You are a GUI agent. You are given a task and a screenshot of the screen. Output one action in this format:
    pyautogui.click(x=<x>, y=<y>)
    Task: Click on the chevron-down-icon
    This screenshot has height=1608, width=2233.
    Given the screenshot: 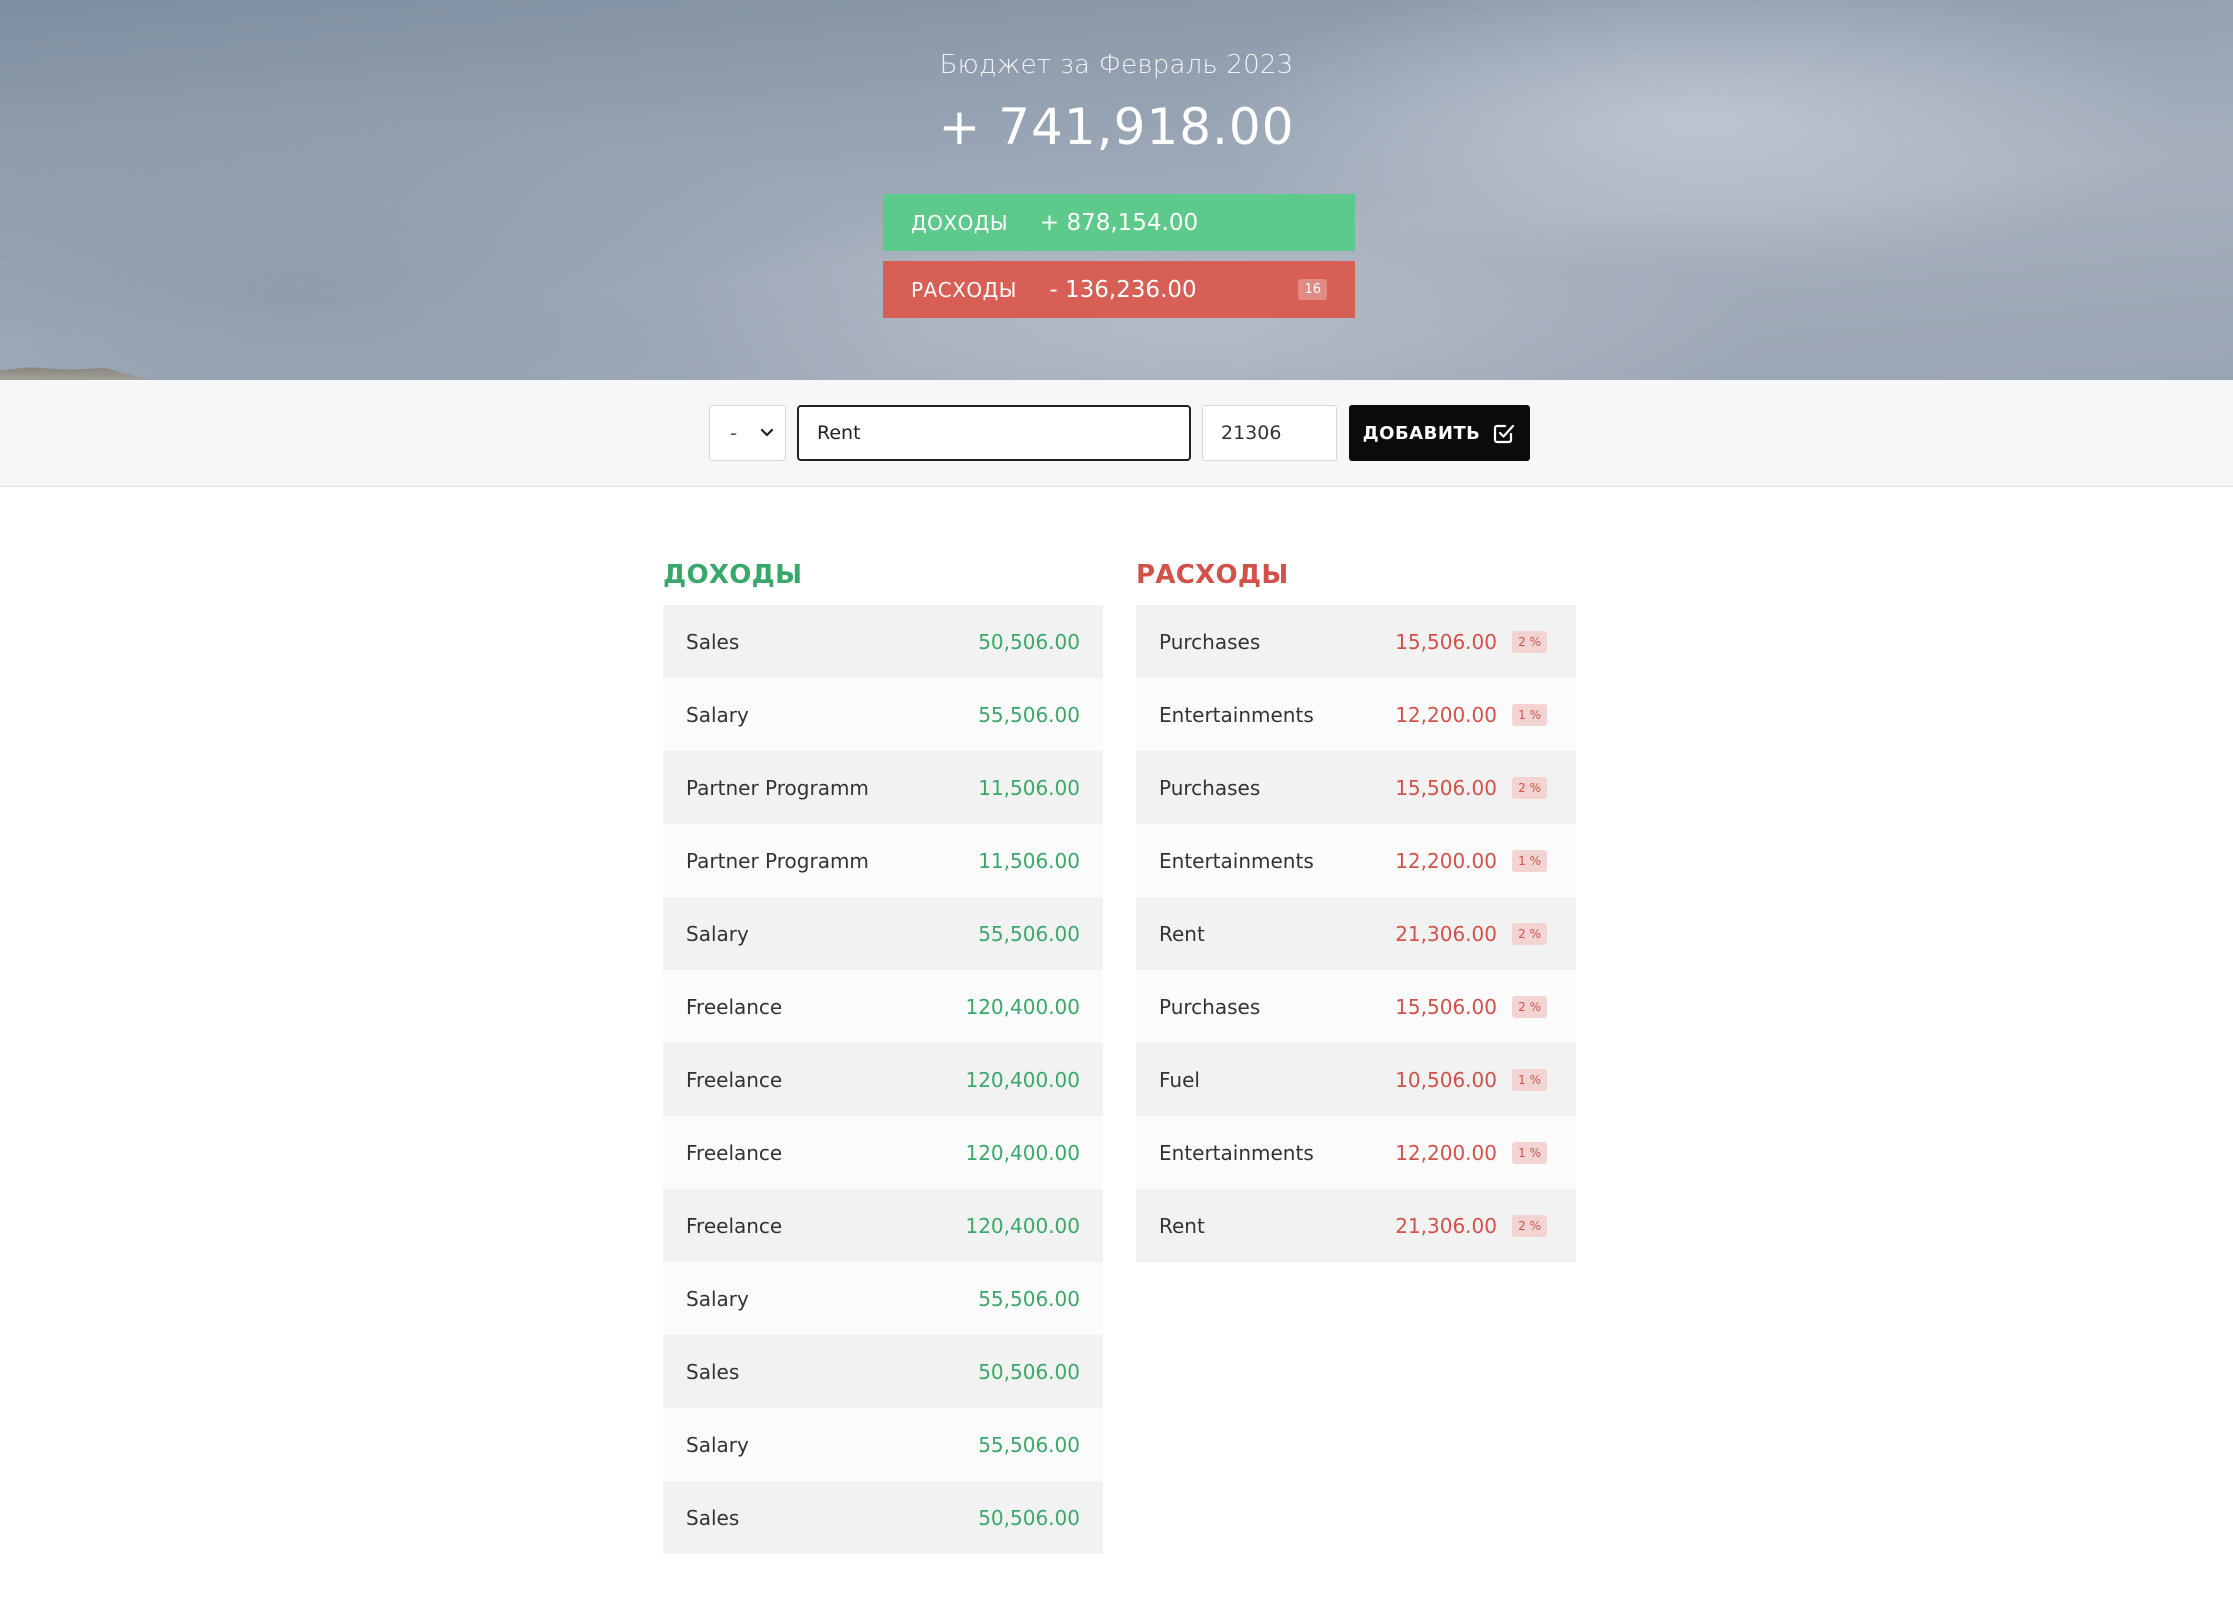 What is the action you would take?
    pyautogui.click(x=767, y=432)
    